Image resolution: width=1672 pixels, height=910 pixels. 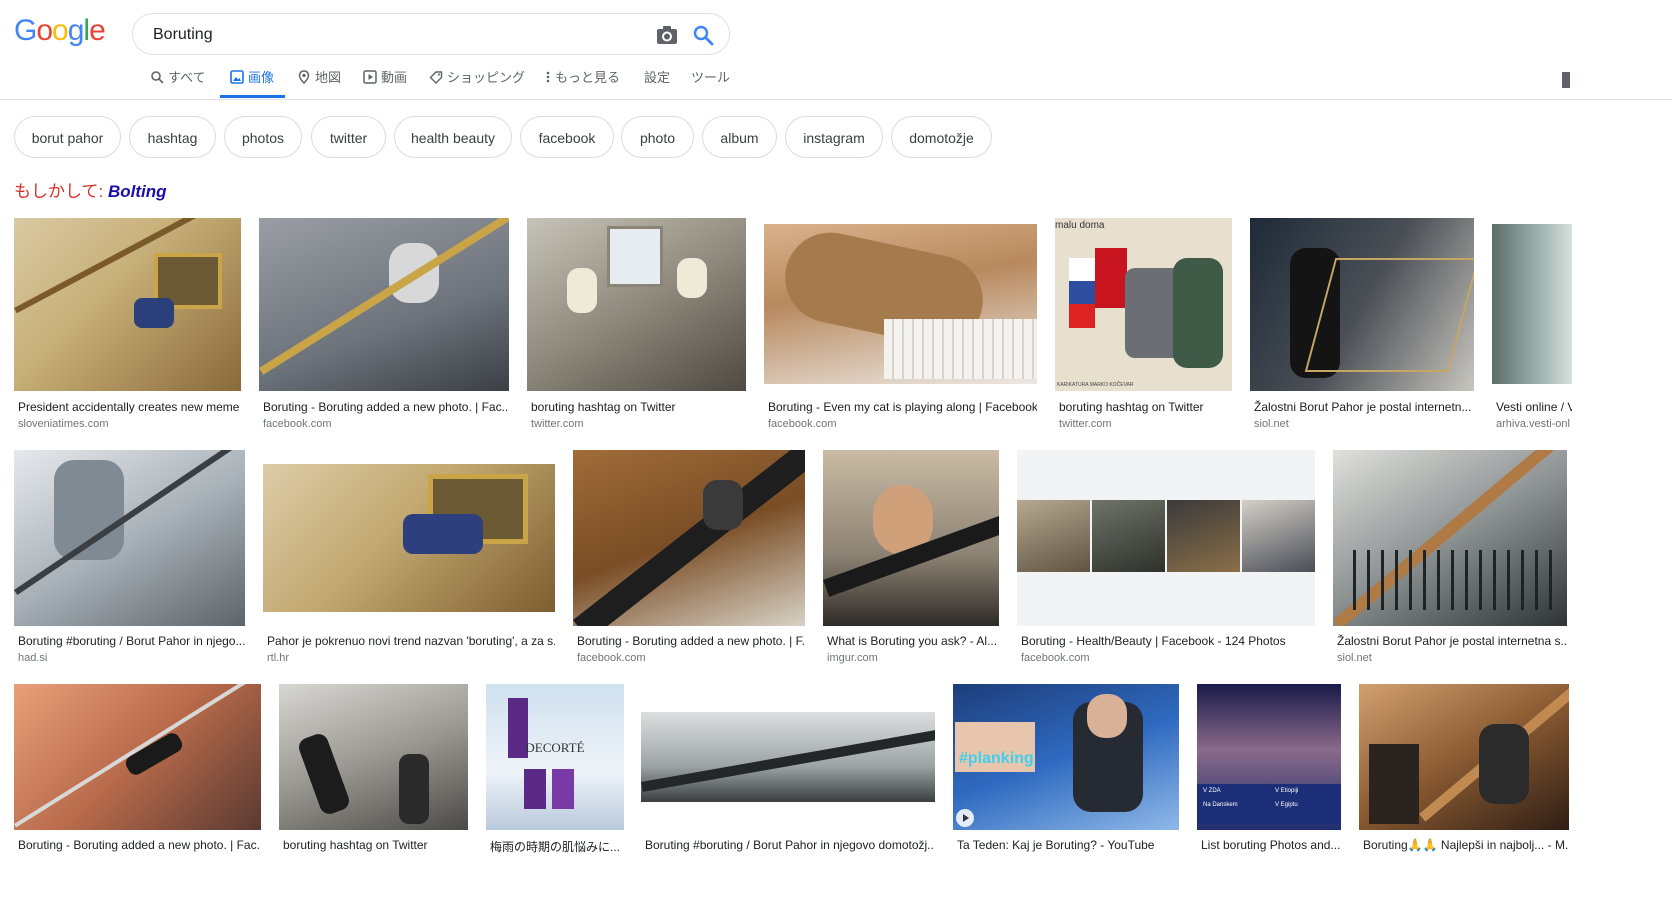 I want to click on google-logo: Google, so click(x=60, y=31).